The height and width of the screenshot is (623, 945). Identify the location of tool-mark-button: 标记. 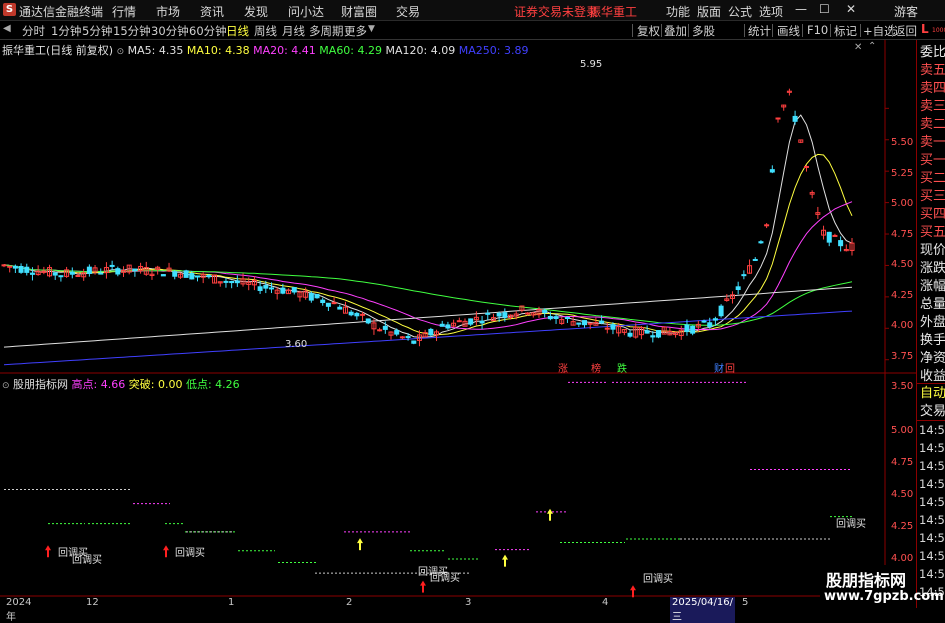
(845, 31).